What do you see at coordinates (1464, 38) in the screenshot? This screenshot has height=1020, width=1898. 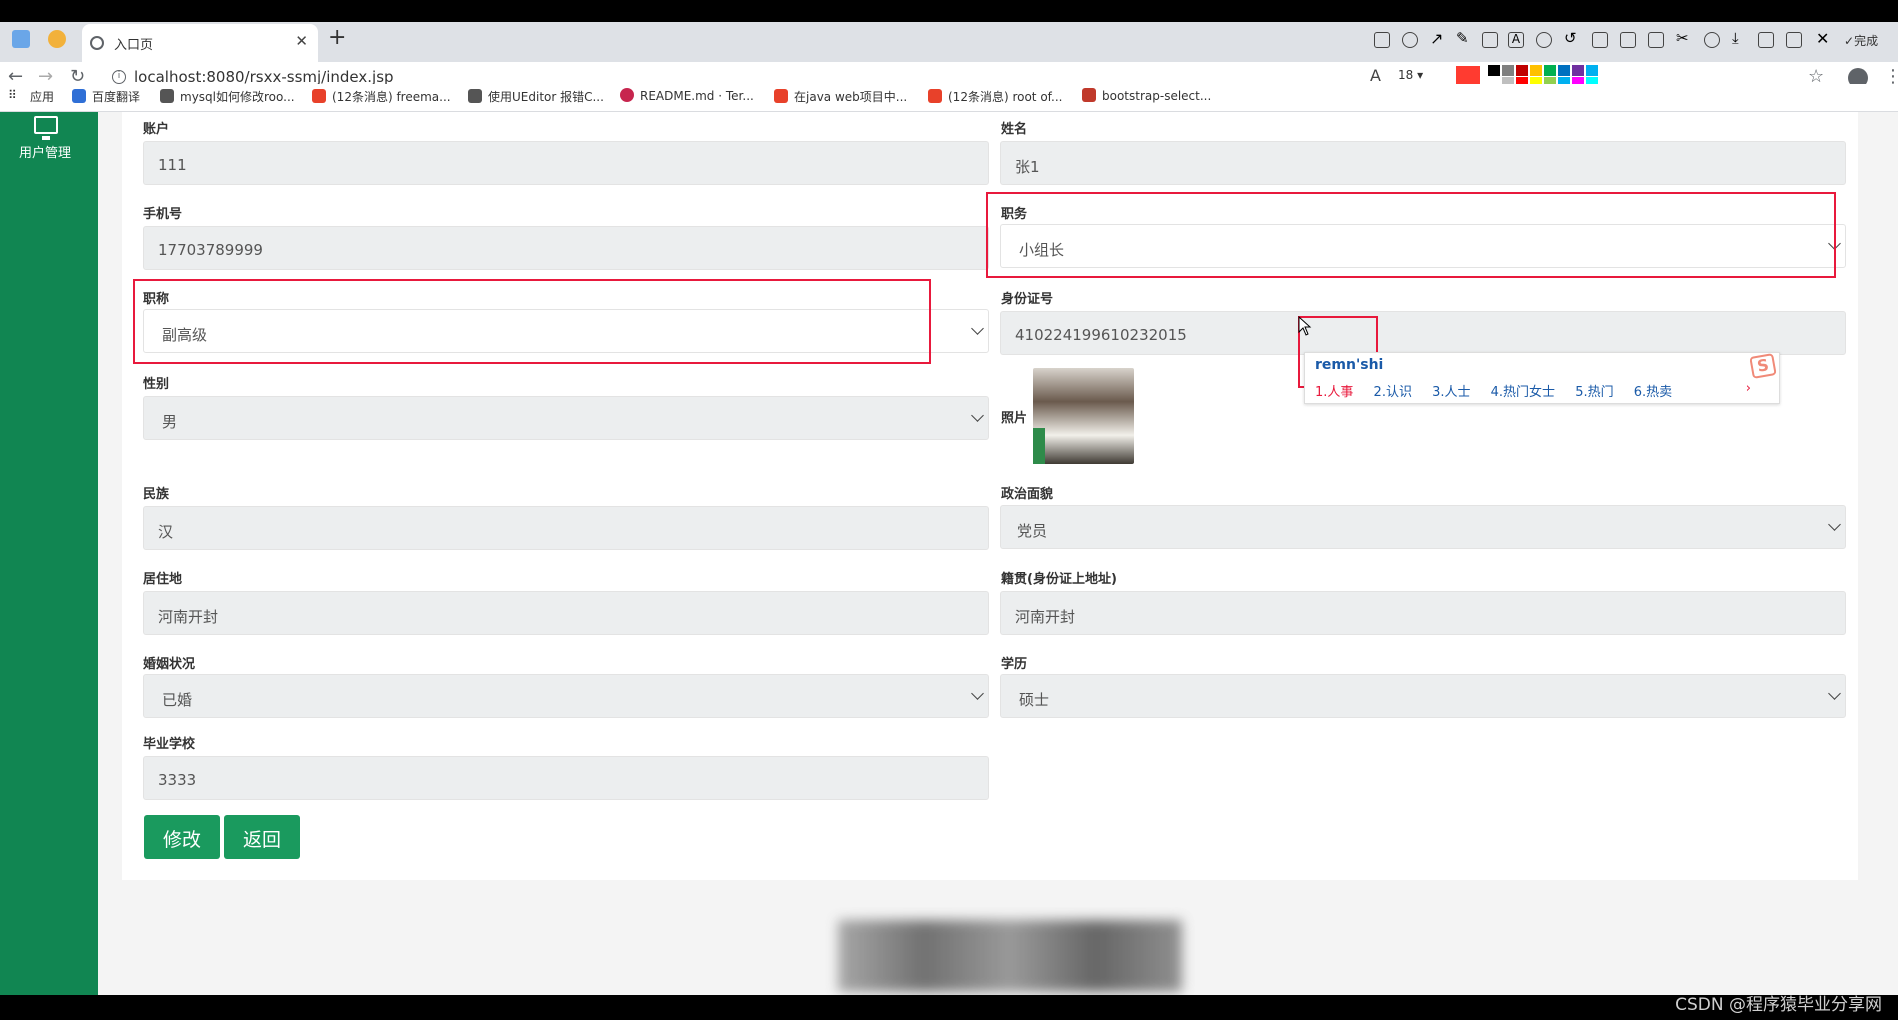 I see `pen-tool-icon: ✎` at bounding box center [1464, 38].